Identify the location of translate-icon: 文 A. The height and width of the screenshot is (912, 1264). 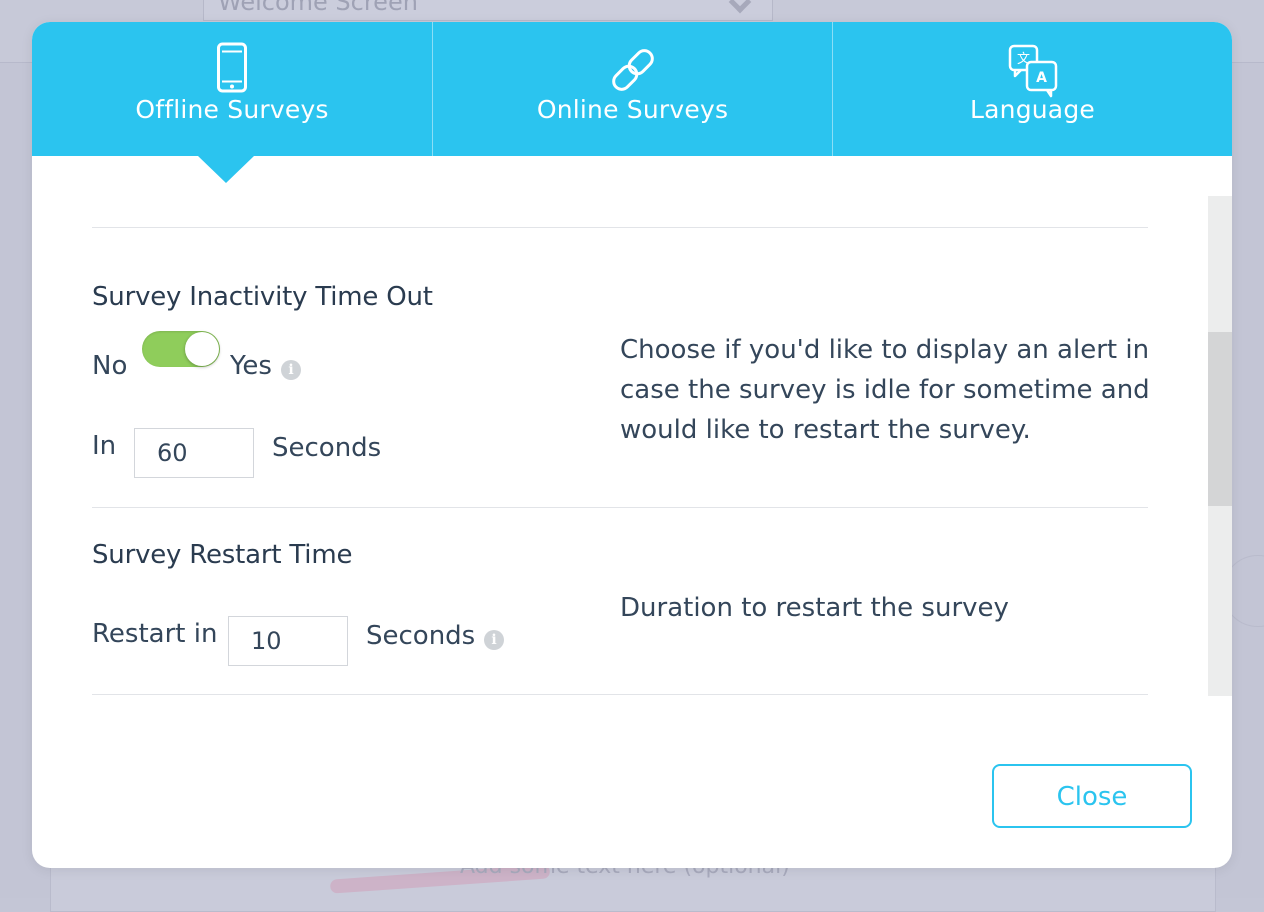
(1033, 70).